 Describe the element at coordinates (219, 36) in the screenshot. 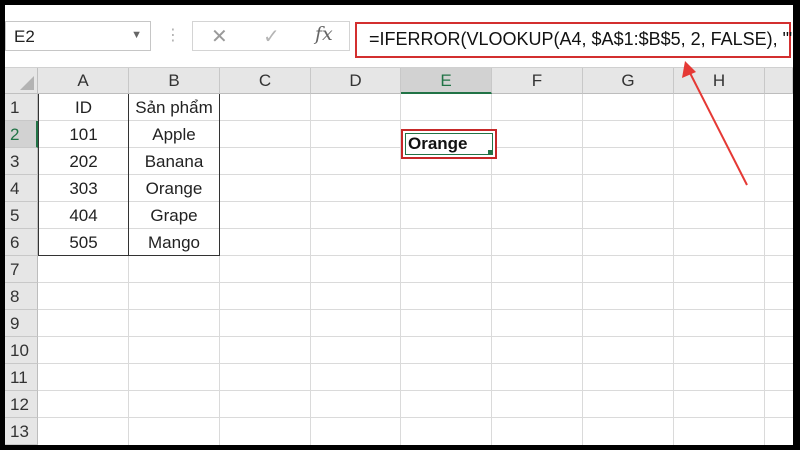

I see `cancel-icon: ✕` at that location.